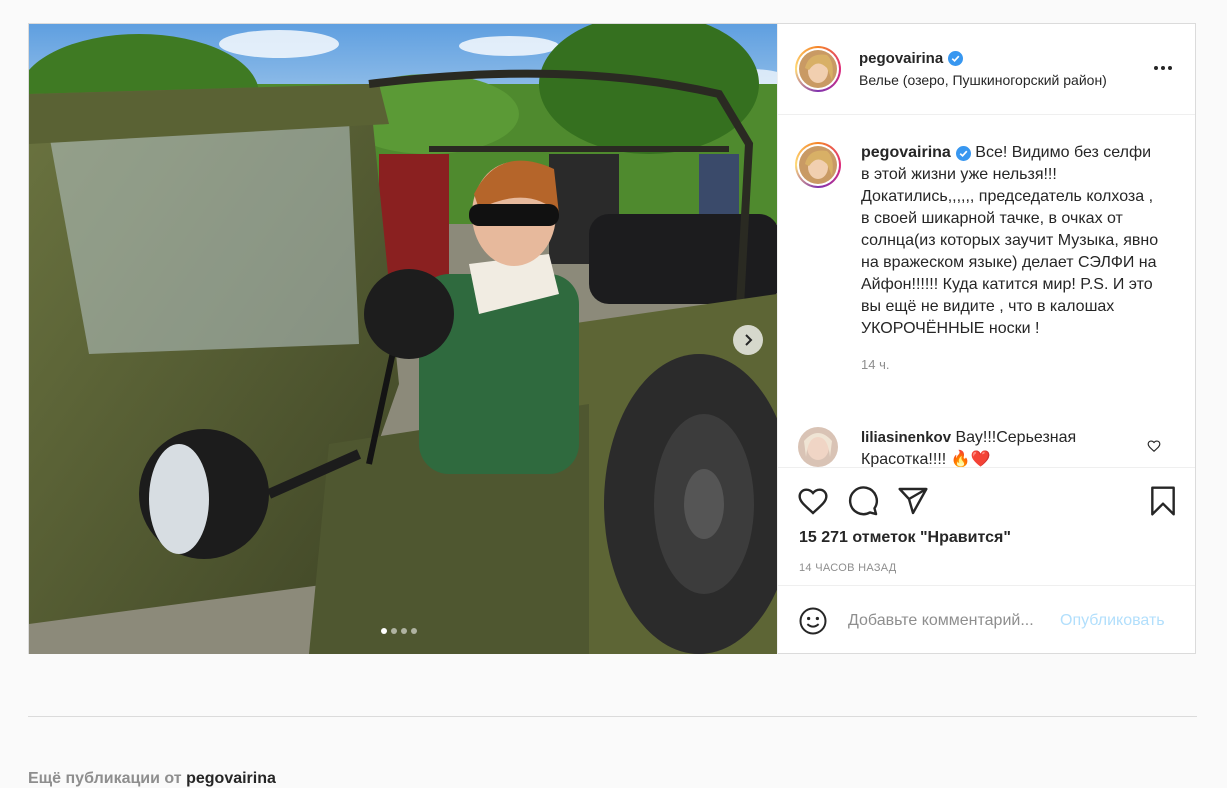 This screenshot has height=788, width=1227. I want to click on carousel-indicator, so click(399, 631).